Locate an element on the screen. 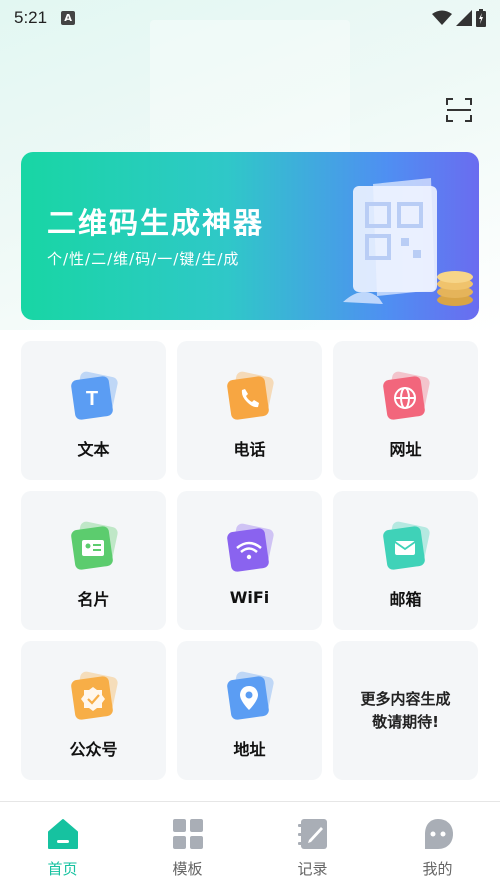  wifi-signal-icon is located at coordinates (442, 17).